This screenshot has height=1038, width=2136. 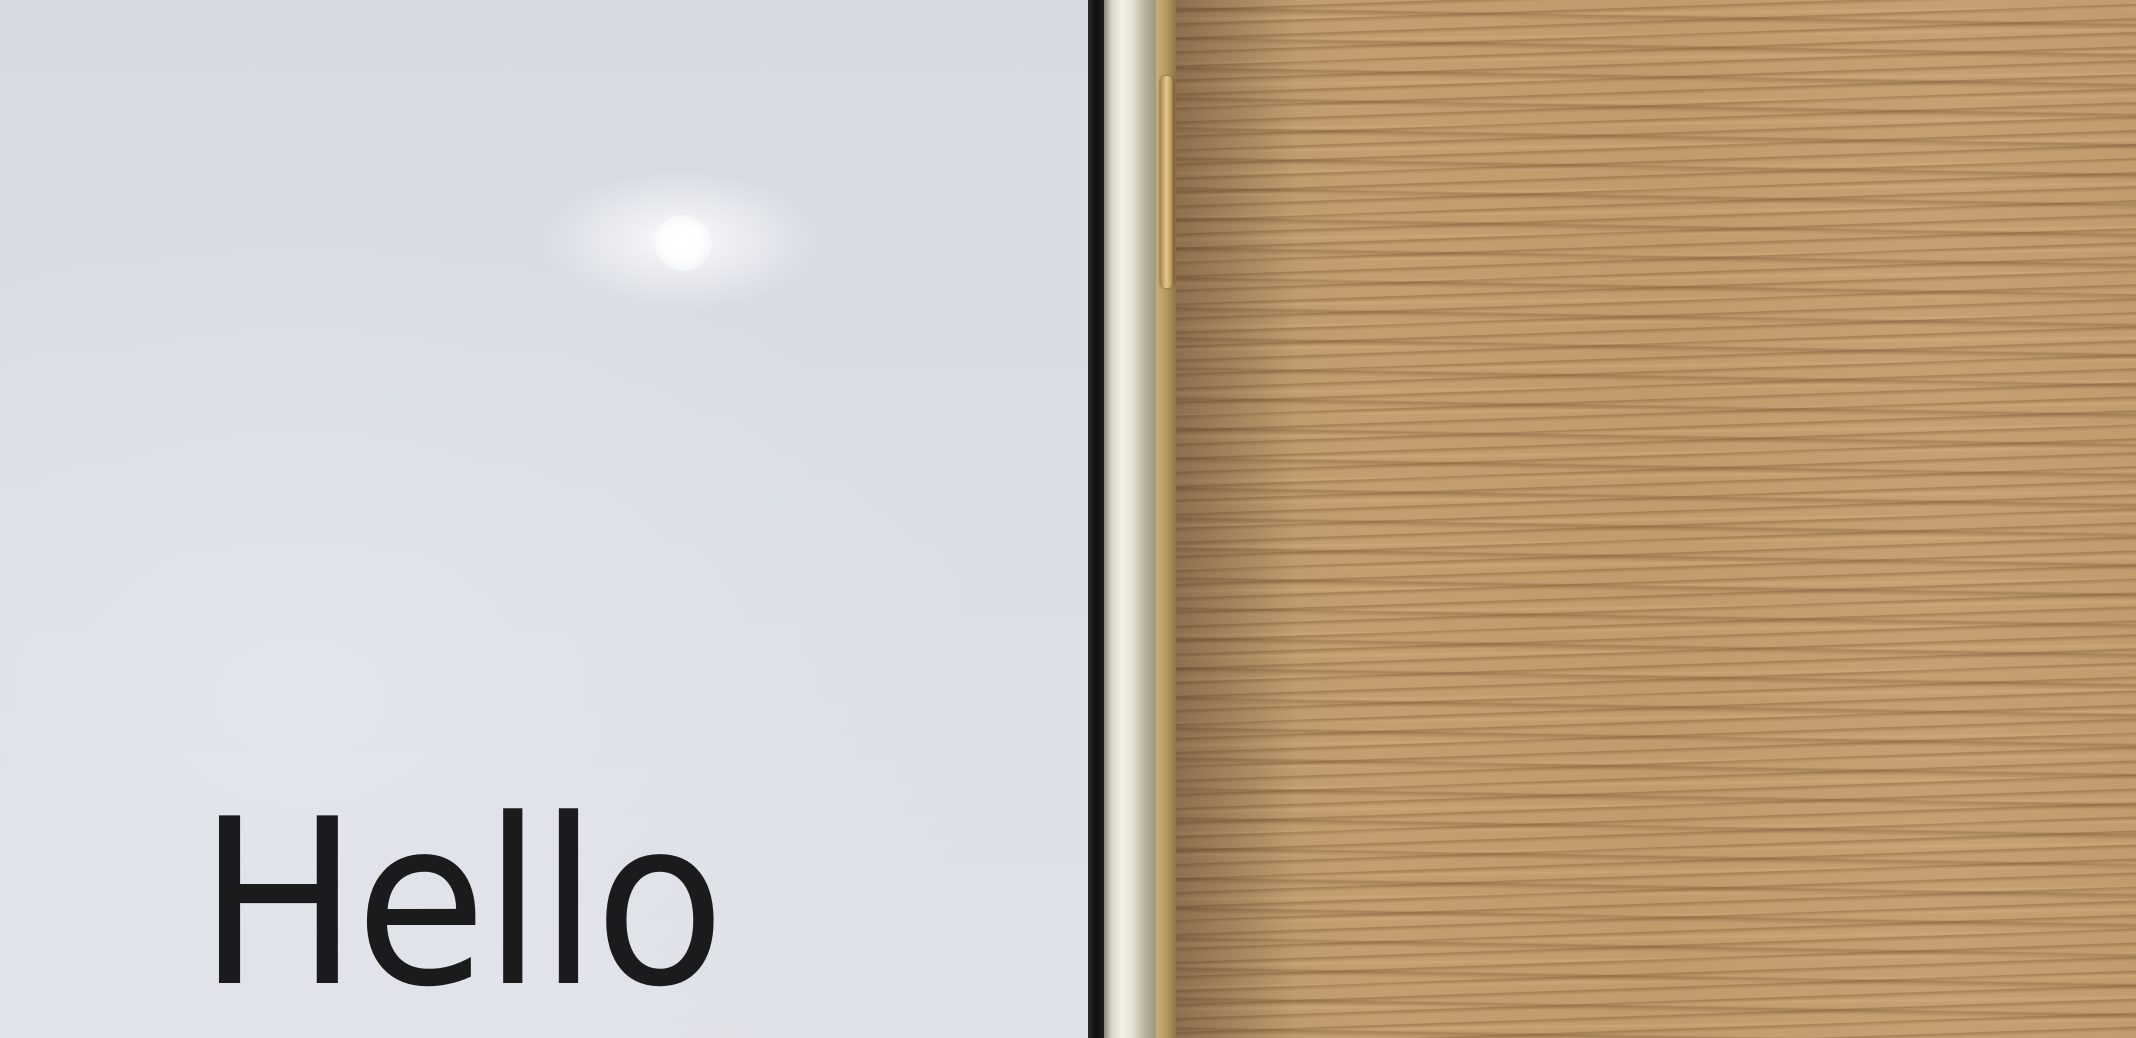 What do you see at coordinates (1236, 519) in the screenshot?
I see `phone-shadow` at bounding box center [1236, 519].